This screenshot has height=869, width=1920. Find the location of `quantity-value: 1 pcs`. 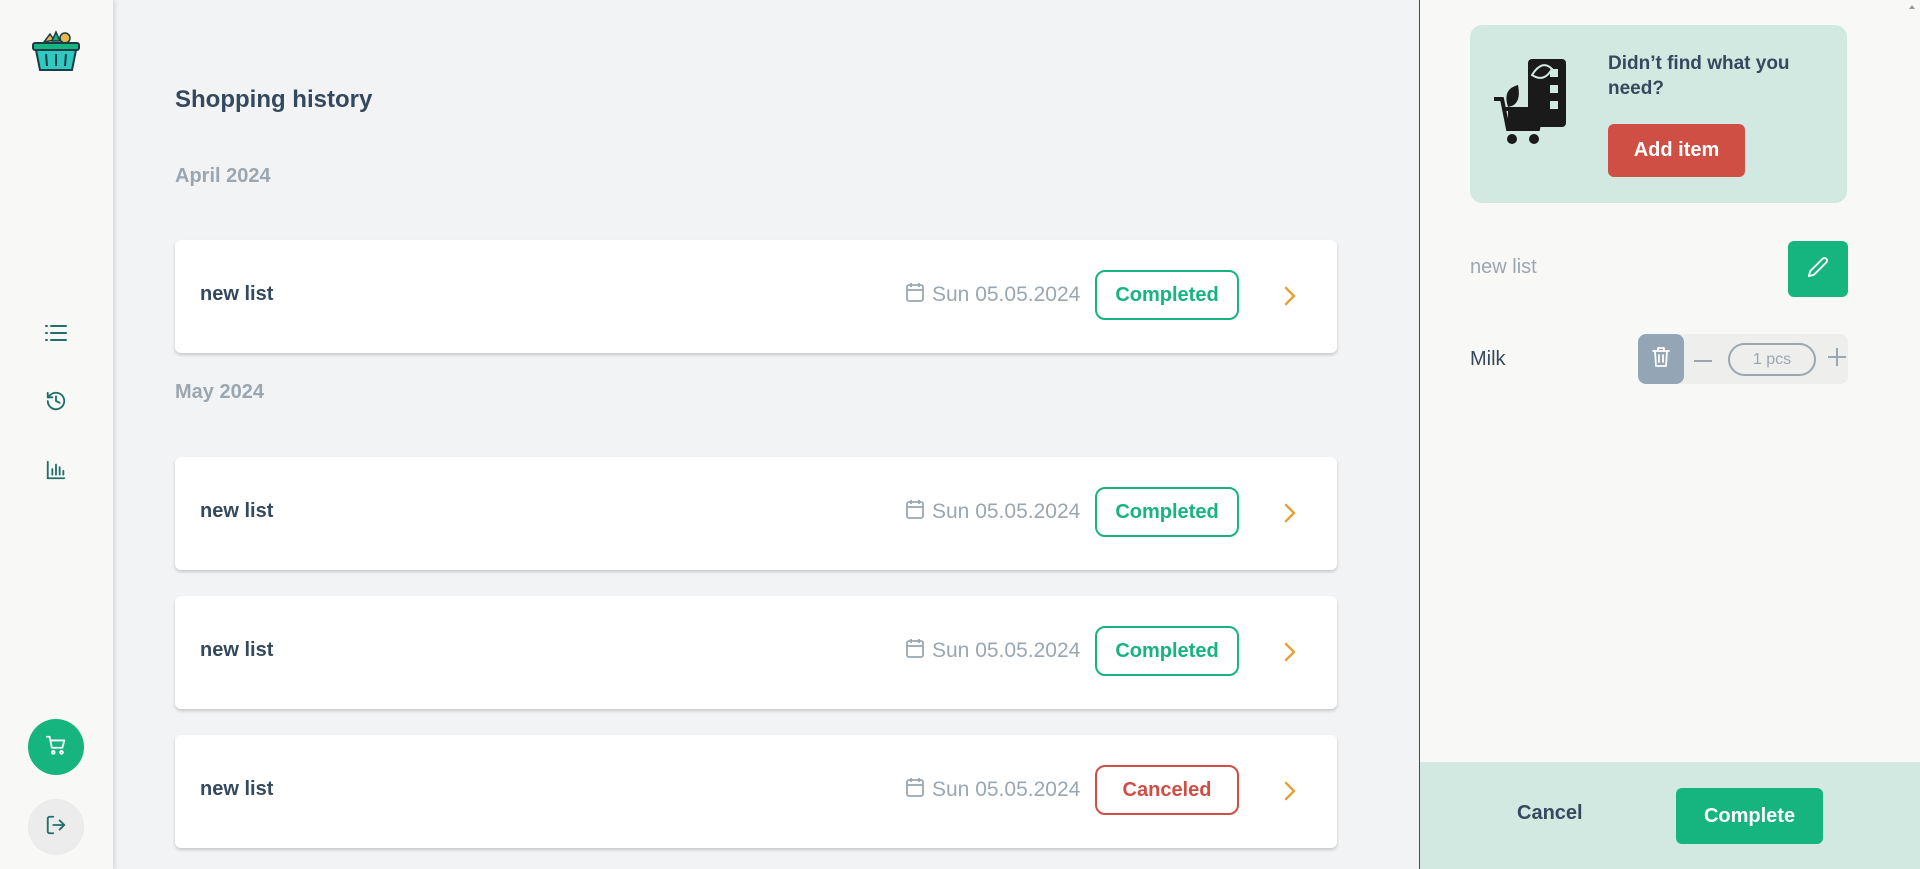

quantity-value: 1 pcs is located at coordinates (1772, 359).